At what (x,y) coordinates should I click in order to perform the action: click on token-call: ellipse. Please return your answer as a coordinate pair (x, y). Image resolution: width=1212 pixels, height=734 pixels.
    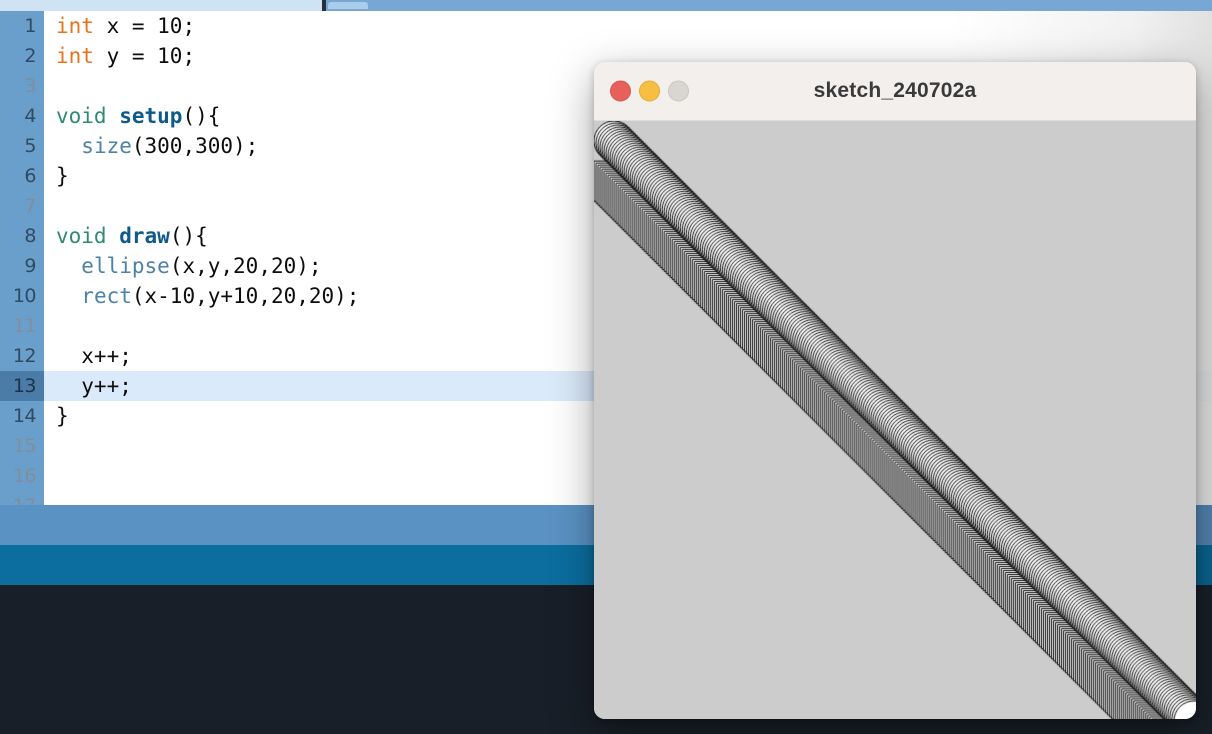
    Looking at the image, I should click on (125, 266).